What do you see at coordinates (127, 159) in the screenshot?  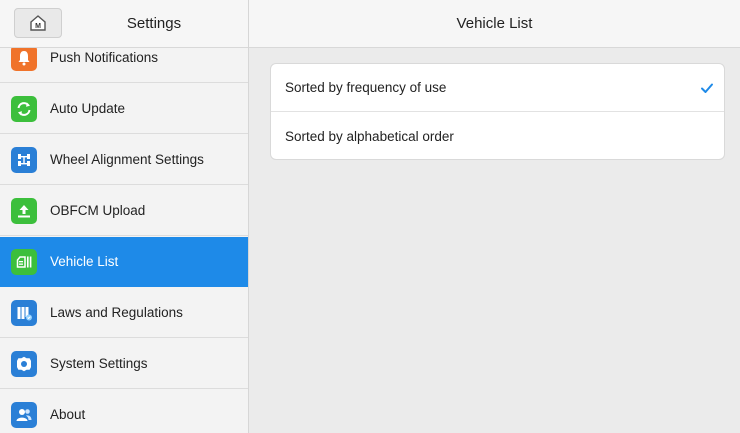 I see `sidebar-item-label: Wheel Alignment Settings` at bounding box center [127, 159].